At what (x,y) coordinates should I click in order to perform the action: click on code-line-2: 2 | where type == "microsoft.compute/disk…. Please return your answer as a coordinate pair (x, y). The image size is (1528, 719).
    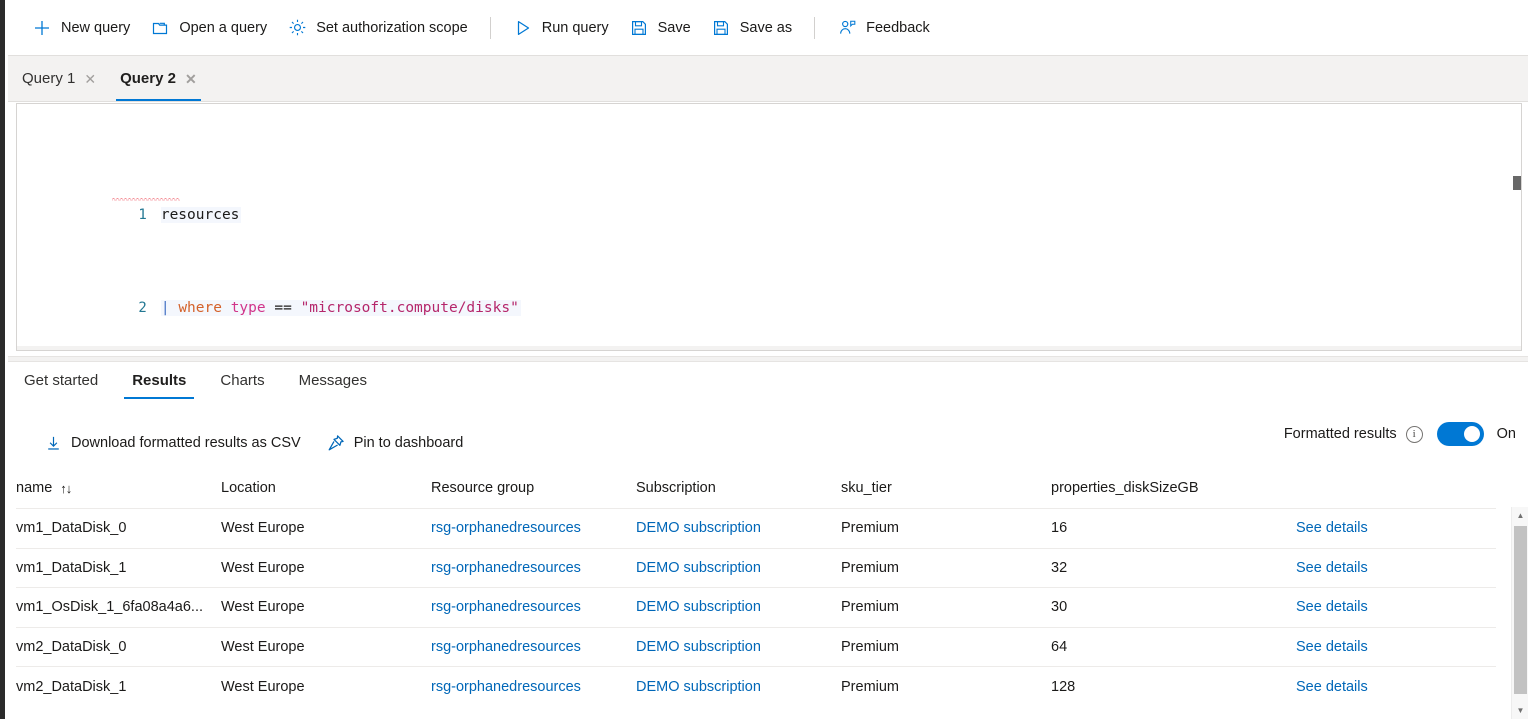
    Looking at the image, I should click on (769, 295).